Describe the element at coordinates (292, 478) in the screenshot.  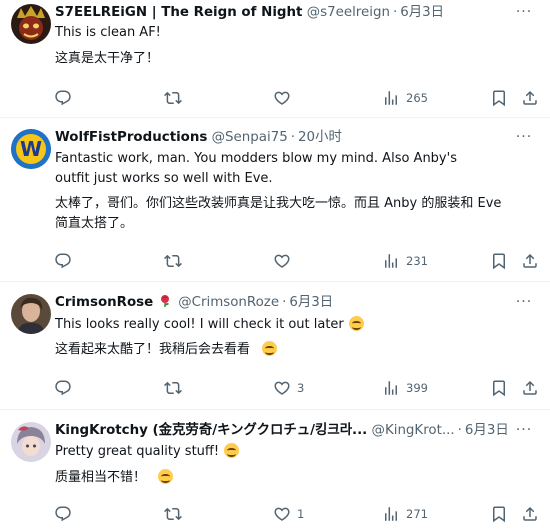
I see `reply-text-zh: 质量相当不错！` at that location.